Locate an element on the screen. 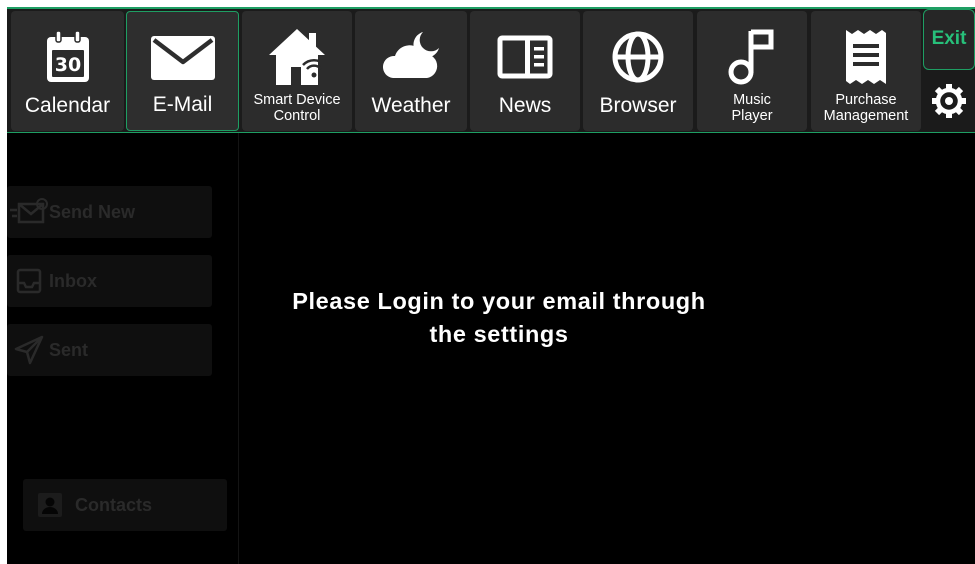  tile-smart-device-control: Smart Device Control is located at coordinates (297, 71).